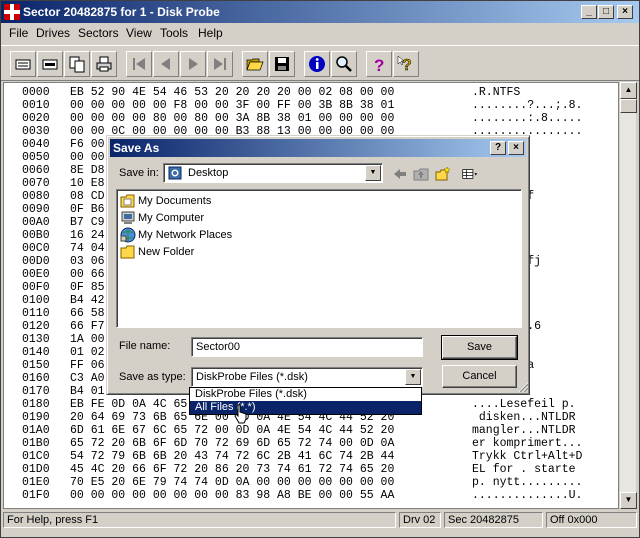 The image size is (640, 538). What do you see at coordinates (87, 352) in the screenshot?
I see `hex-bytes: 01 02` at bounding box center [87, 352].